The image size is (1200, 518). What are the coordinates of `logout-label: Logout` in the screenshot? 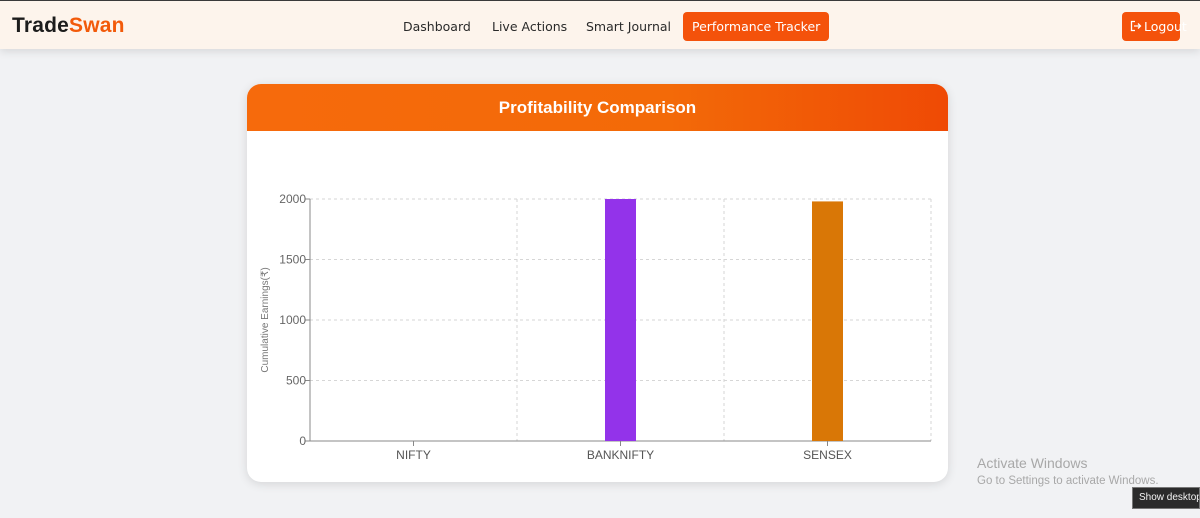 It's located at (1165, 26).